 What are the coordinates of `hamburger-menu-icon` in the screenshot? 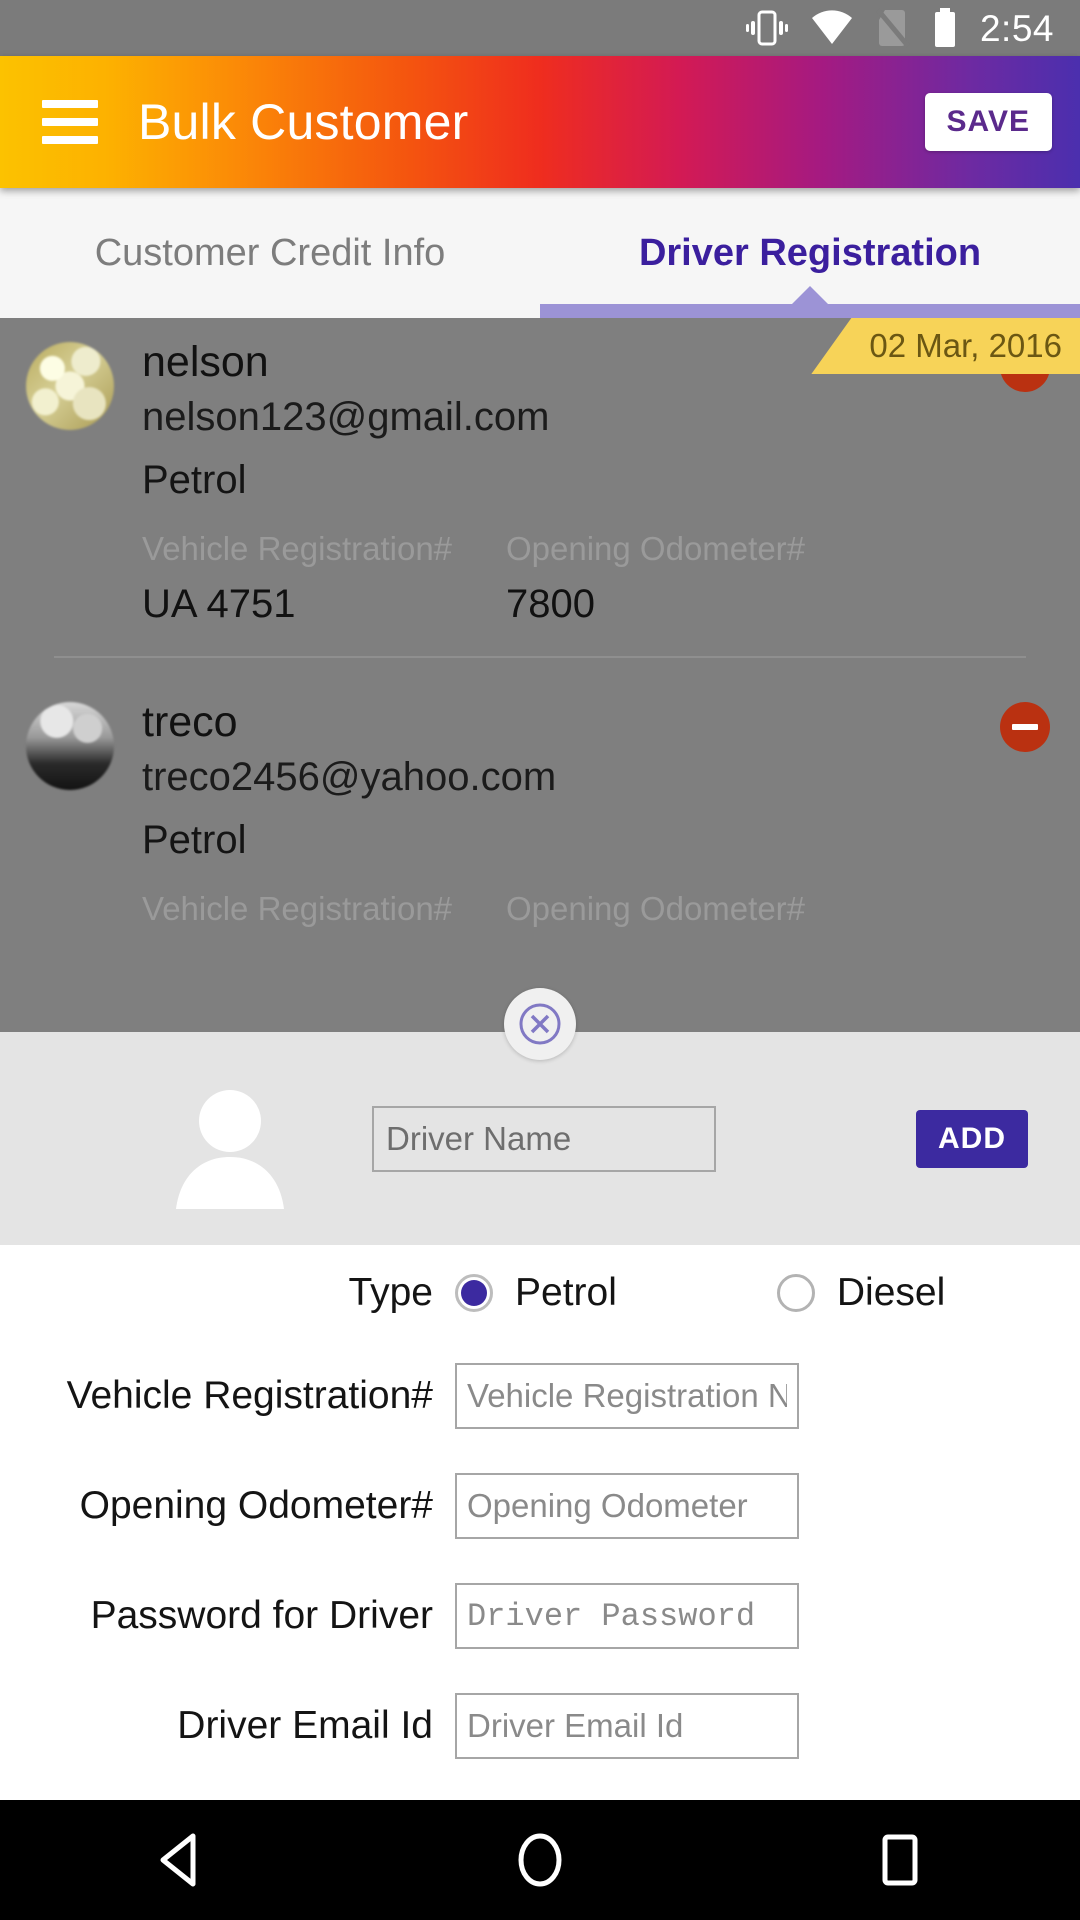 It's located at (70, 122).